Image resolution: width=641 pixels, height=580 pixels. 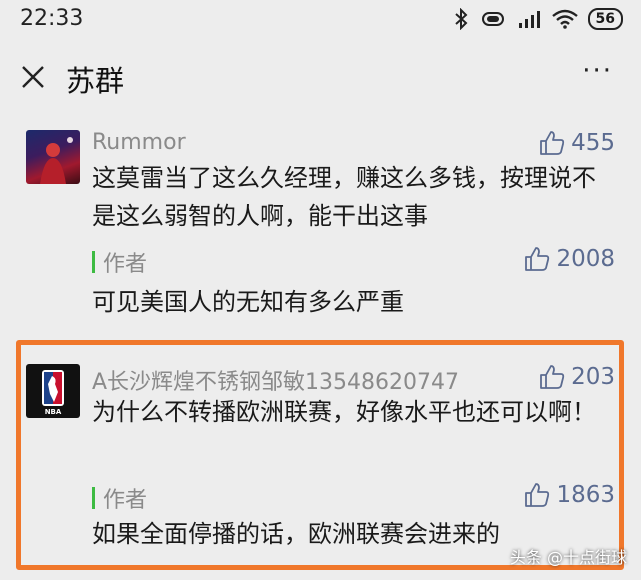 What do you see at coordinates (320, 21) in the screenshot?
I see `status-bar: 22:33 56` at bounding box center [320, 21].